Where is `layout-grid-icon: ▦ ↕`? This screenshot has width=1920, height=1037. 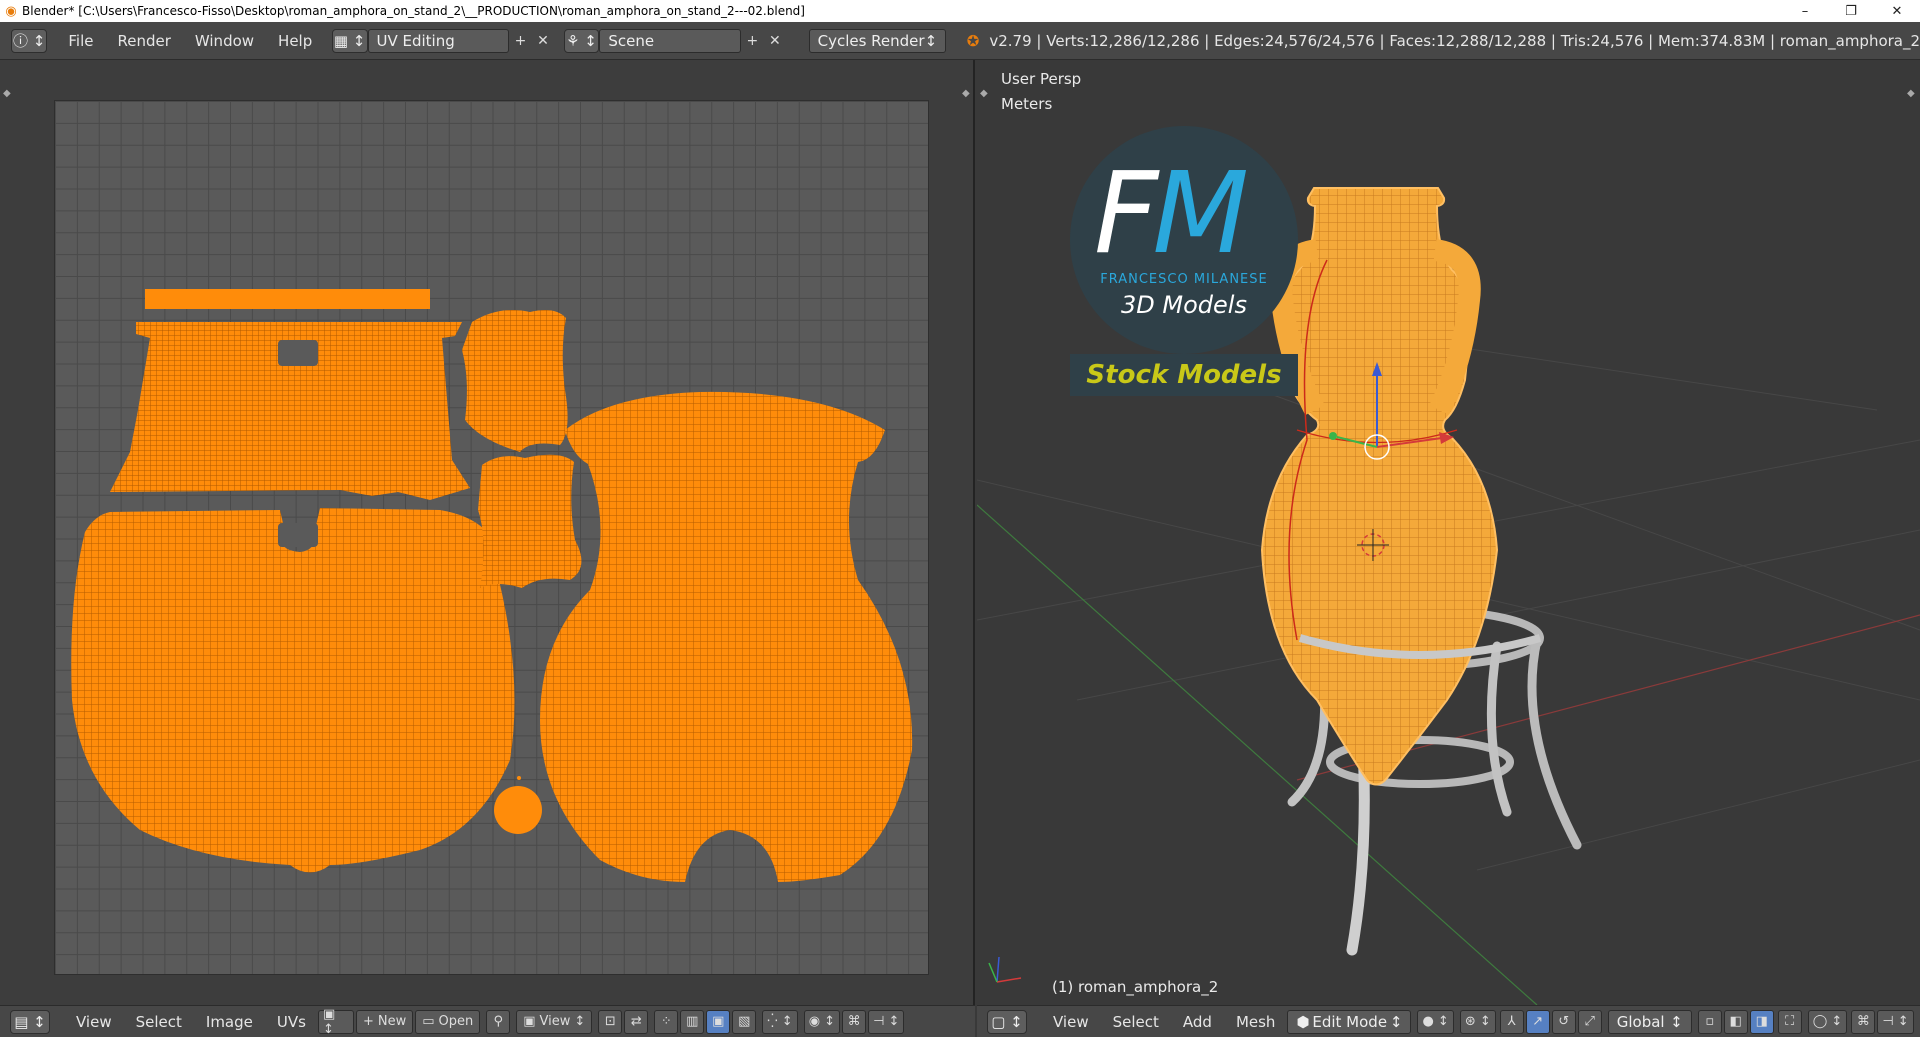
layout-grid-icon: ▦ ↕ is located at coordinates (349, 40).